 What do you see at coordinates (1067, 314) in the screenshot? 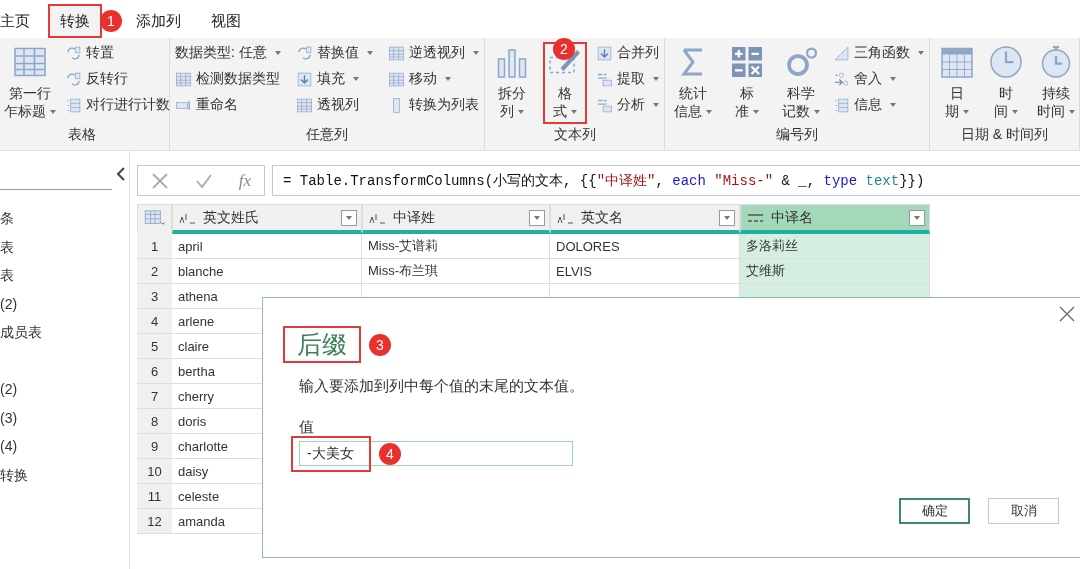
I see `close-icon` at bounding box center [1067, 314].